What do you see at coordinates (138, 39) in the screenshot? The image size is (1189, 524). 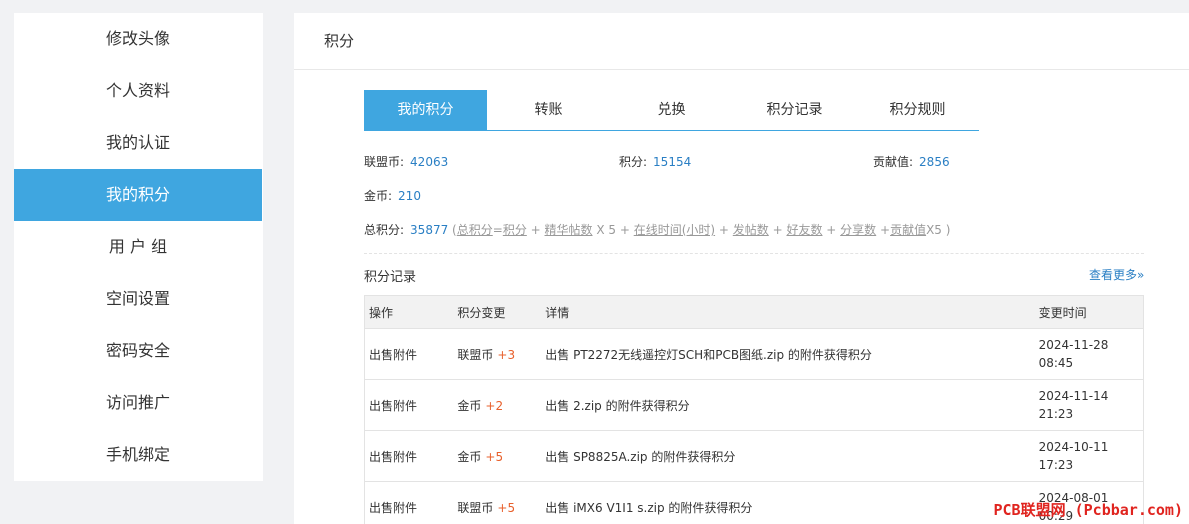 I see `sidebar-item-avatar: 修改头像` at bounding box center [138, 39].